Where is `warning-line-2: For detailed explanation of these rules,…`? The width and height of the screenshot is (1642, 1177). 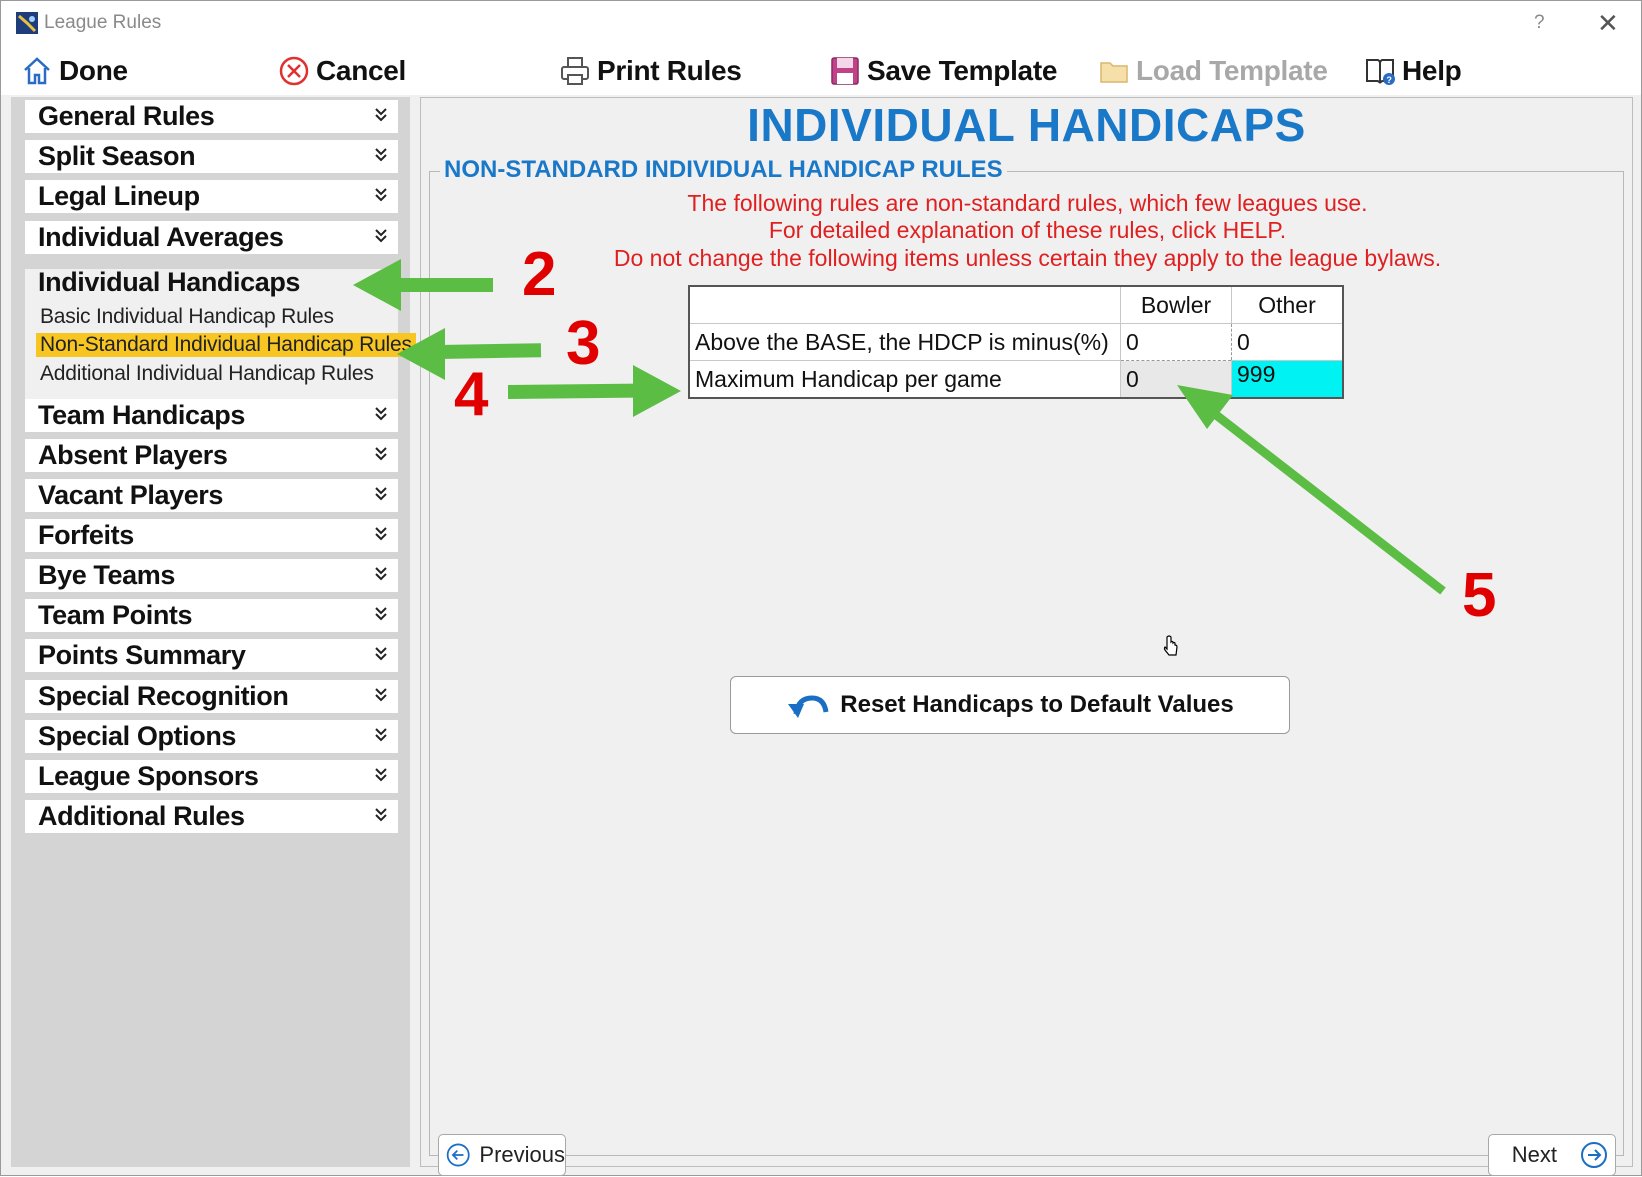
warning-line-2: For detailed explanation of these rules,… is located at coordinates (1027, 230).